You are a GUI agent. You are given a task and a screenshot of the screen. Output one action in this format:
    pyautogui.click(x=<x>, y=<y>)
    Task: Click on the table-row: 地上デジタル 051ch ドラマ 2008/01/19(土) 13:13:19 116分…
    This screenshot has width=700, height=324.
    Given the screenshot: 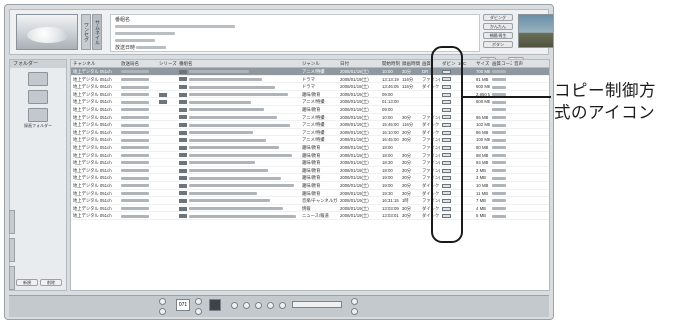 What is the action you would take?
    pyautogui.click(x=310, y=80)
    